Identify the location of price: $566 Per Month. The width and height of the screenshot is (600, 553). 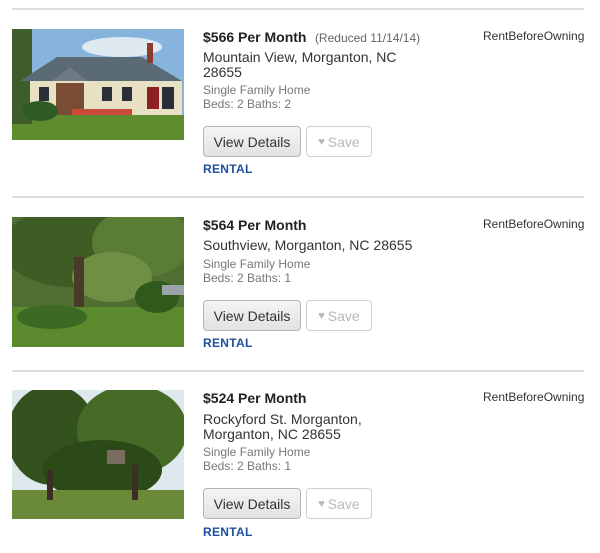
(255, 37).